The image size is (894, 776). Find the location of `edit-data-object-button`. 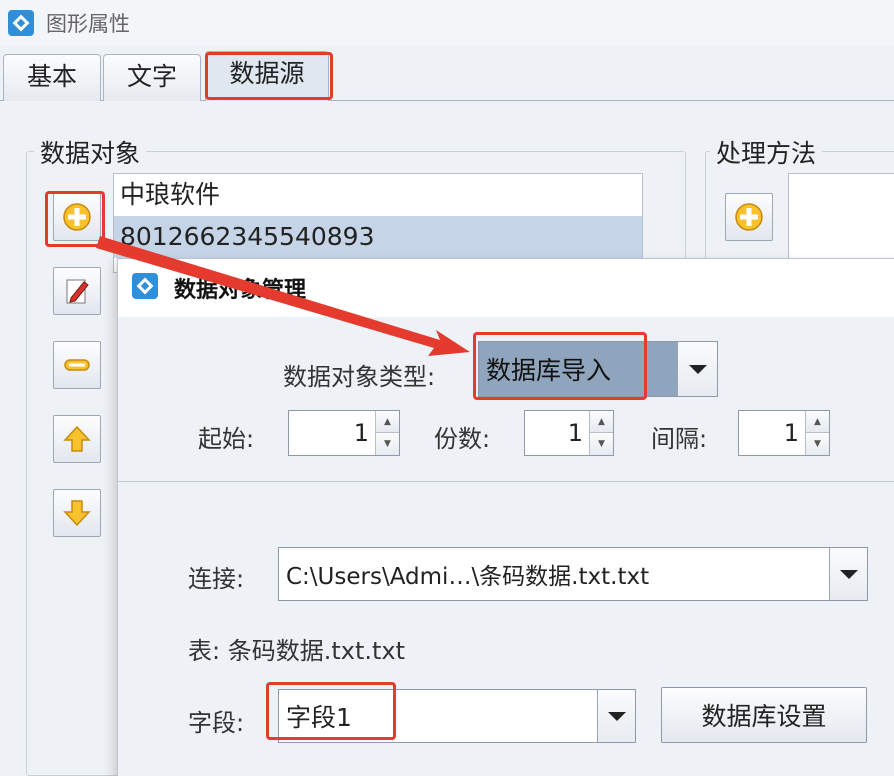

edit-data-object-button is located at coordinates (77, 291).